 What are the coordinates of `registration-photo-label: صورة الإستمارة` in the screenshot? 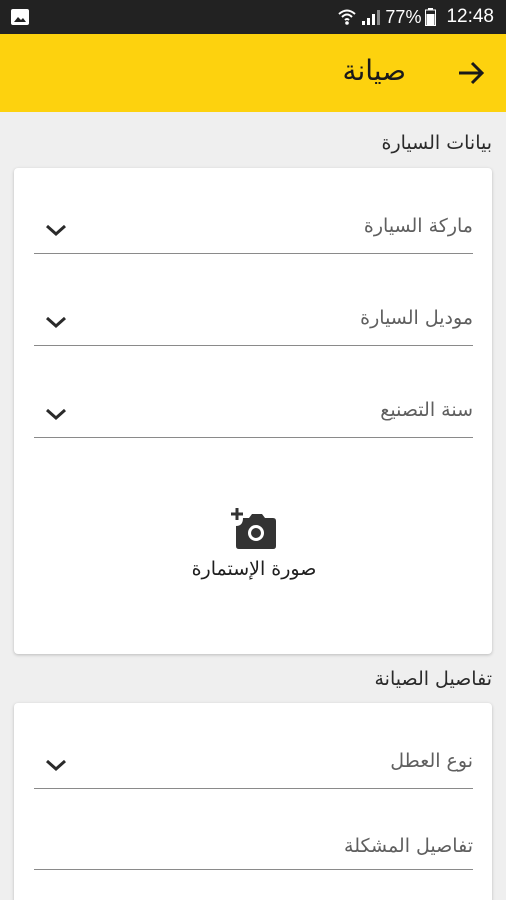 It's located at (254, 569).